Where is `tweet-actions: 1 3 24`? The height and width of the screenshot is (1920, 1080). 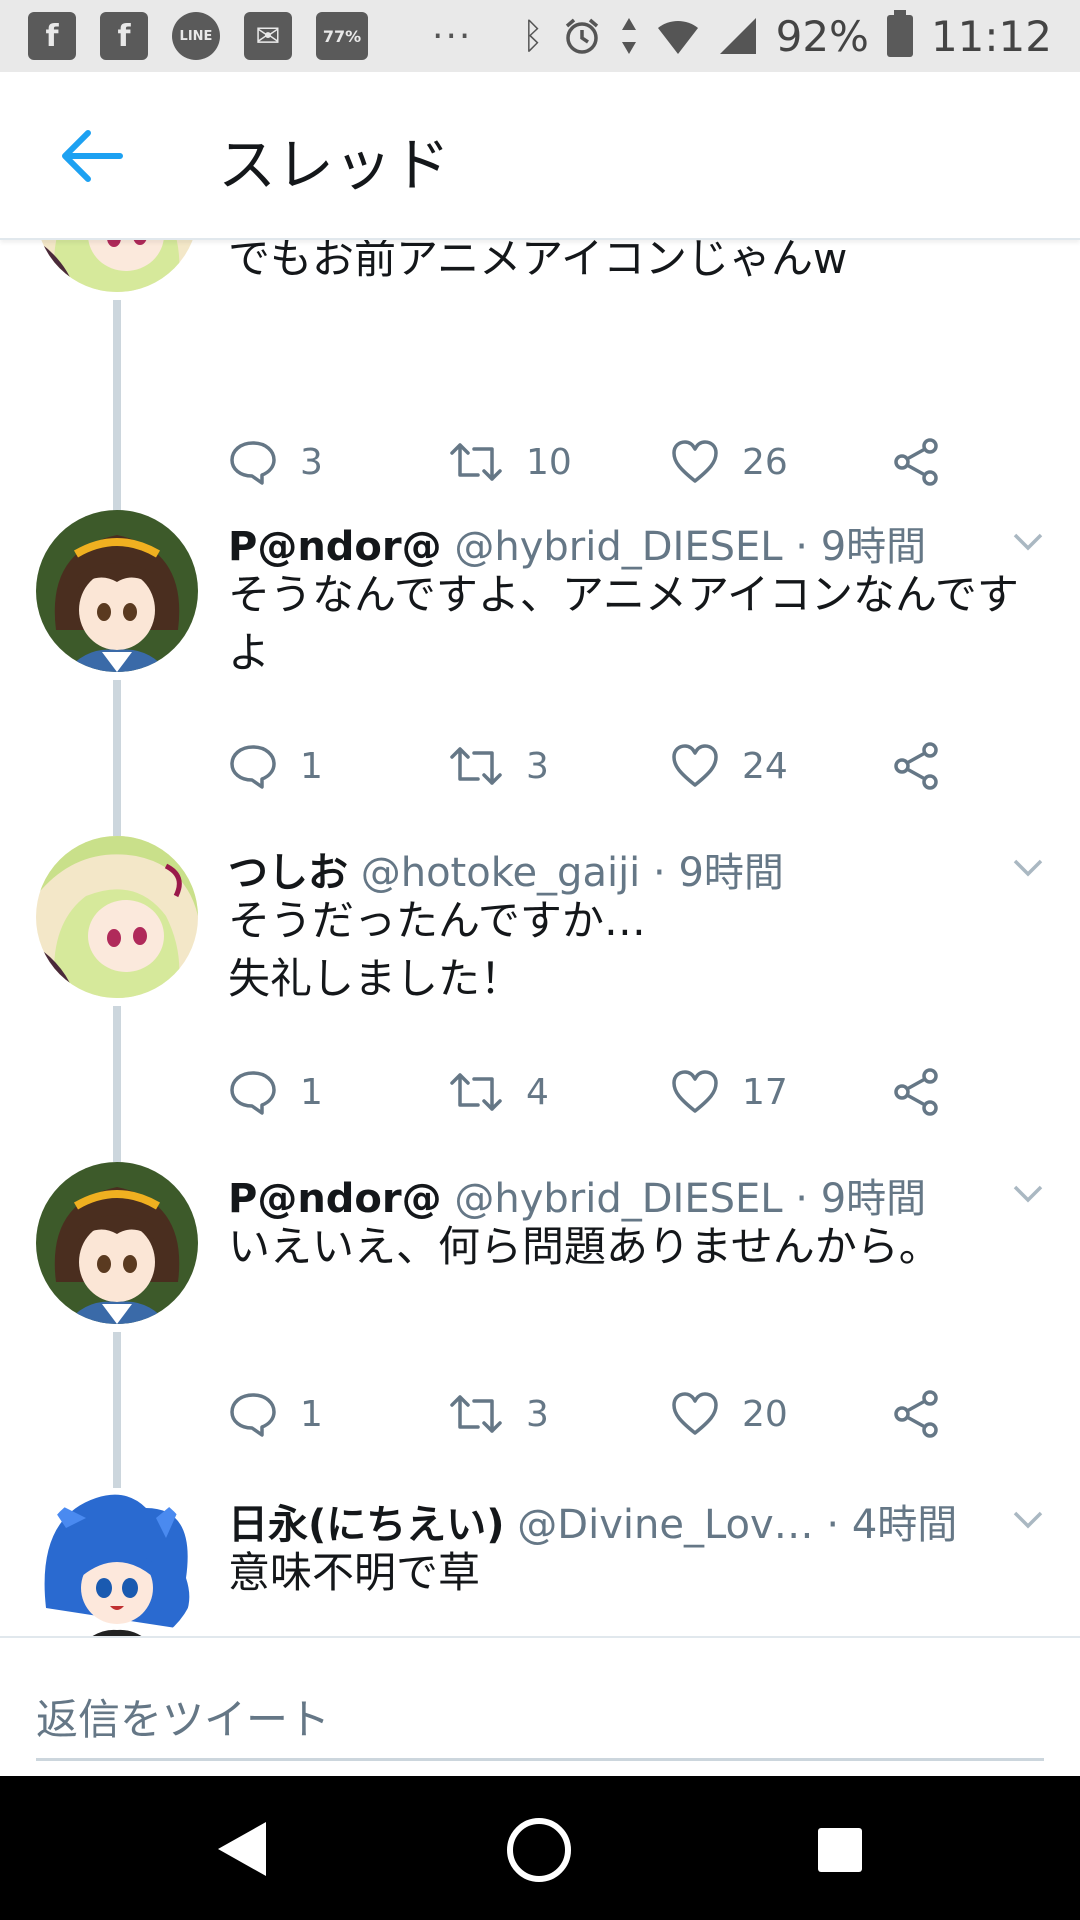
tweet-actions: 1 3 24 is located at coordinates (598, 766).